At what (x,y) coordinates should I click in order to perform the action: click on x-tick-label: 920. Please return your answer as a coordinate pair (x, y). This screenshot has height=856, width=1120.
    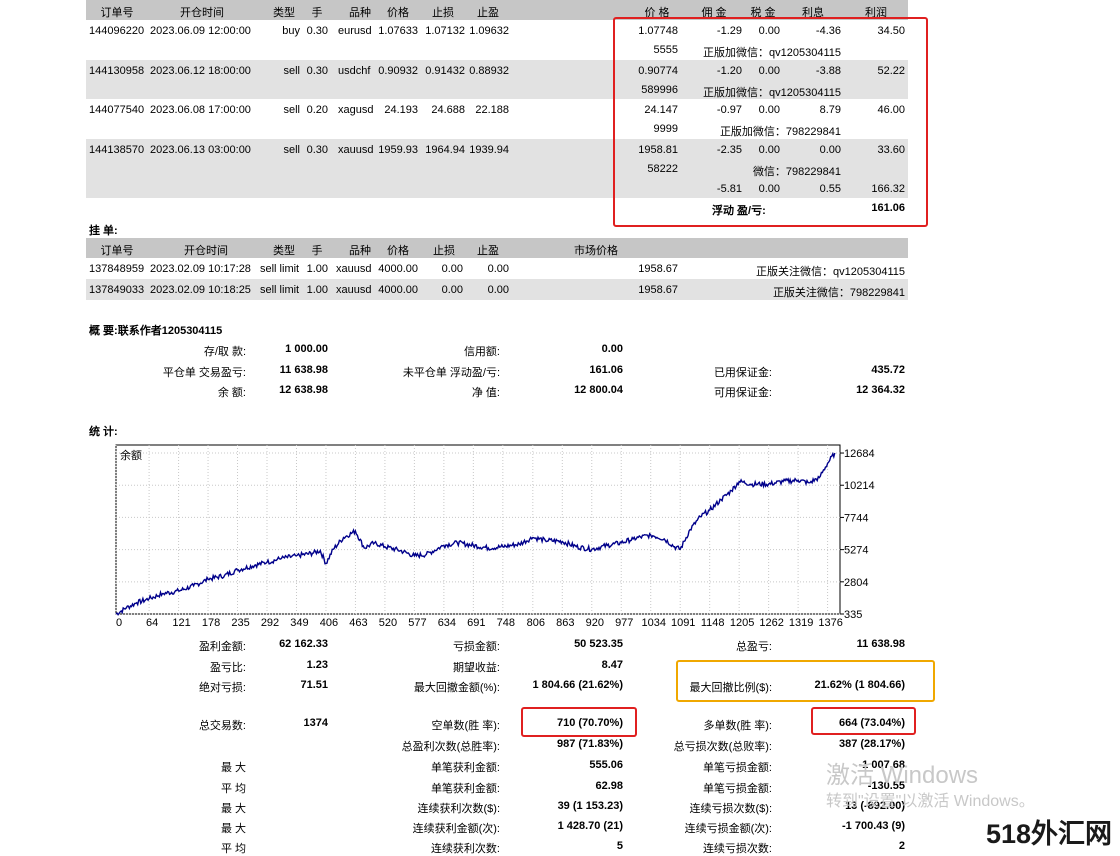
    Looking at the image, I should click on (595, 623).